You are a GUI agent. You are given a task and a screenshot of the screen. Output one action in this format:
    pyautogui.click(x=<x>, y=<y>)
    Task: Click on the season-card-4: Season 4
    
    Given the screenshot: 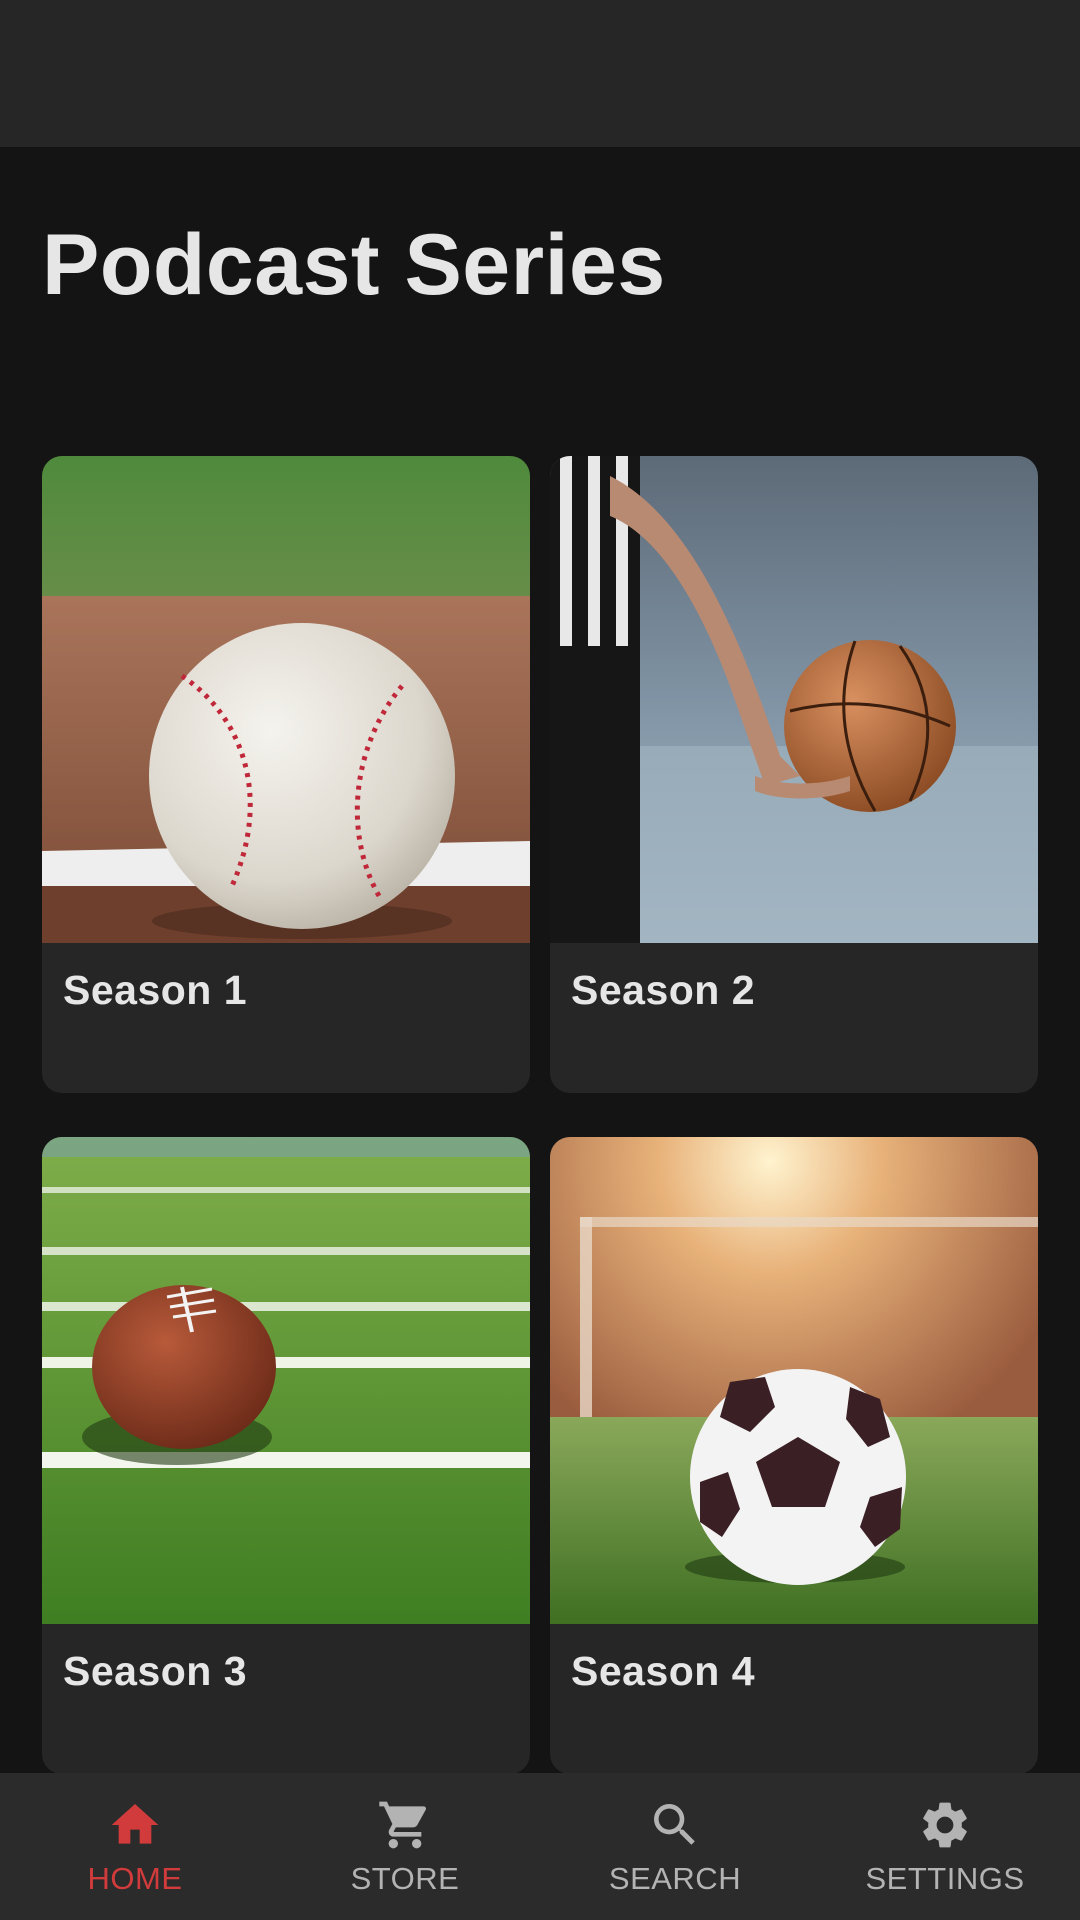 What is the action you would take?
    pyautogui.click(x=794, y=1455)
    